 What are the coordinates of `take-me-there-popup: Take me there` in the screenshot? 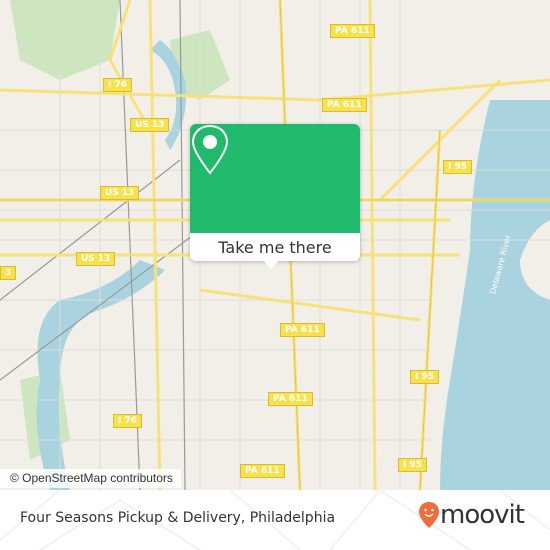 It's located at (275, 192).